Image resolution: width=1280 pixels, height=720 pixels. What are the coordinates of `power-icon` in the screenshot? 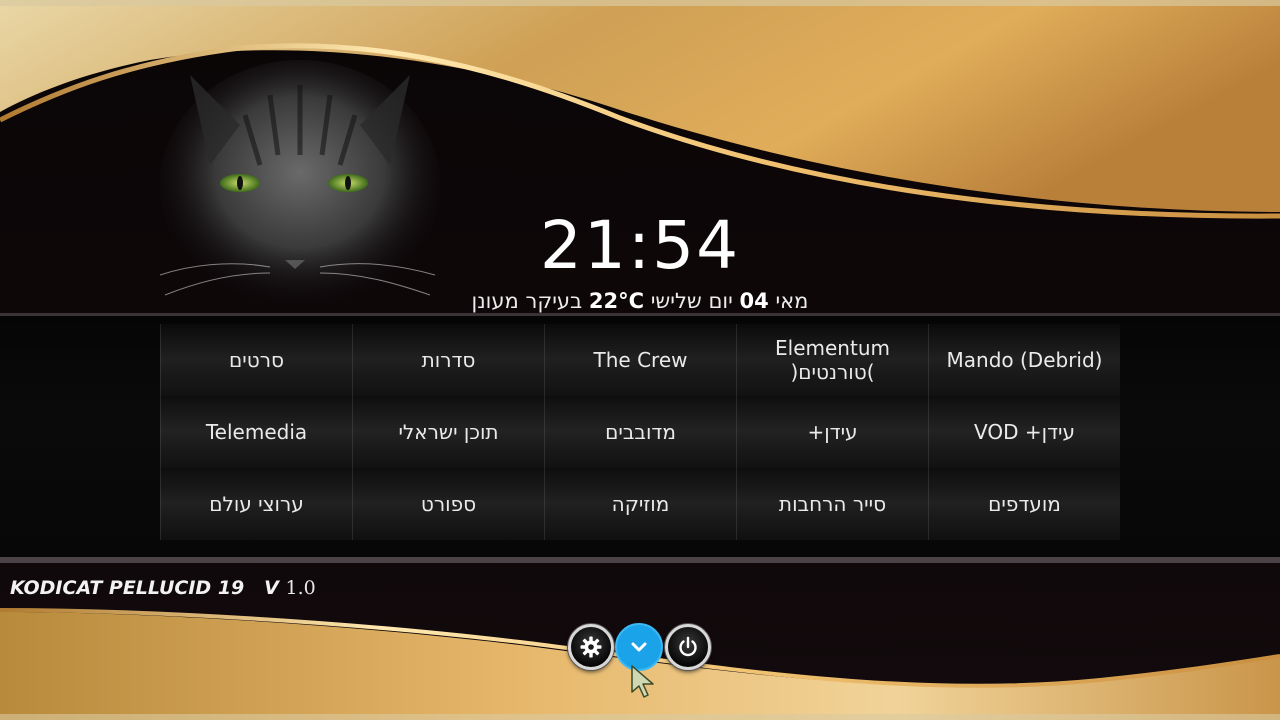 It's located at (688, 646).